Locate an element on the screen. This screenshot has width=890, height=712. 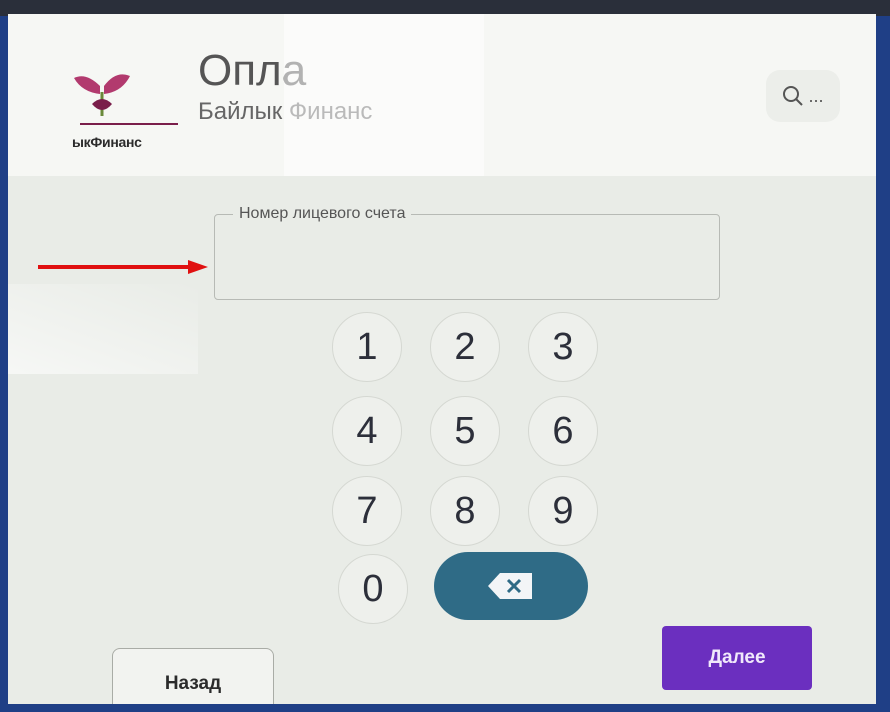
keypad-key-2: 2 is located at coordinates (465, 347).